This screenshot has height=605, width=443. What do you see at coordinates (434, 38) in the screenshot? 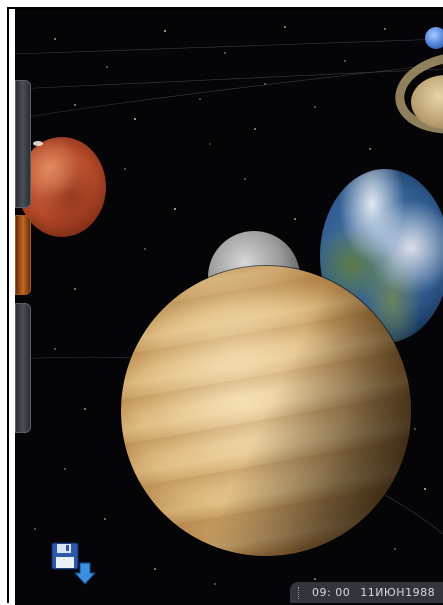
I see `neptune-planet` at bounding box center [434, 38].